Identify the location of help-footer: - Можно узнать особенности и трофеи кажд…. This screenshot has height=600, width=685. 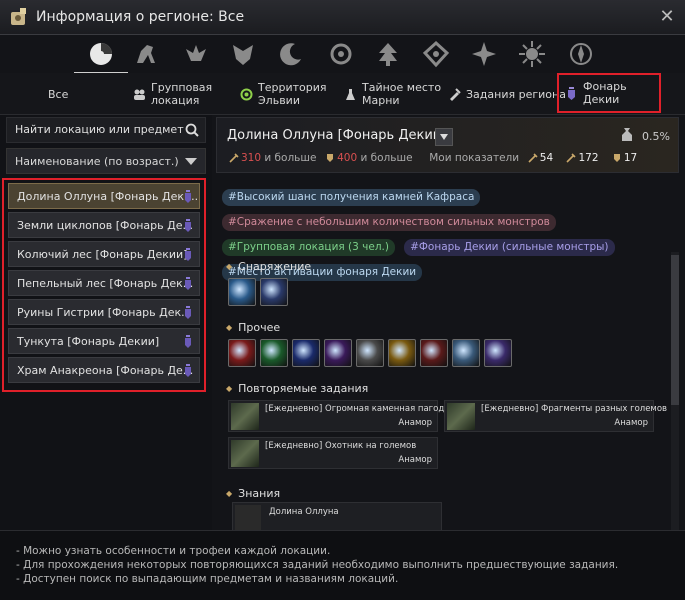
(342, 565).